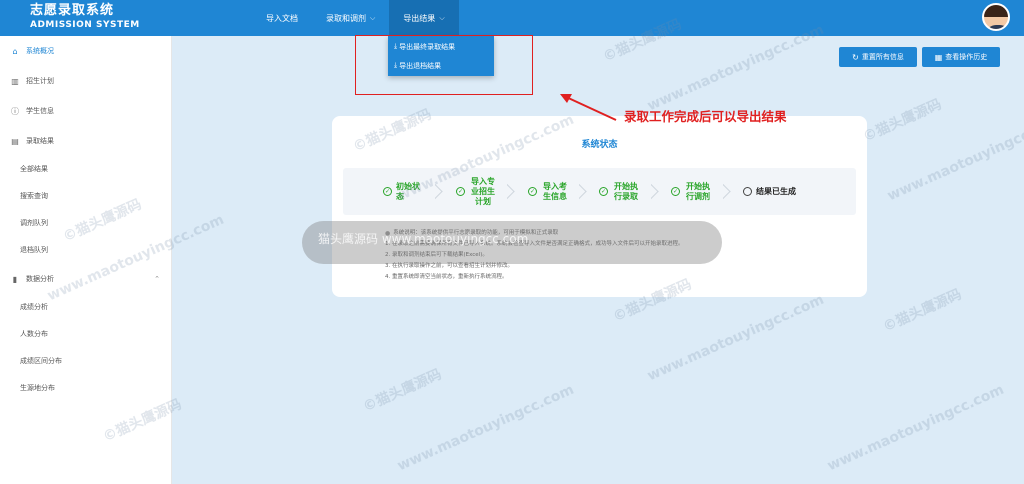 The height and width of the screenshot is (484, 1024). I want to click on avatar-hair, so click(996, 11).